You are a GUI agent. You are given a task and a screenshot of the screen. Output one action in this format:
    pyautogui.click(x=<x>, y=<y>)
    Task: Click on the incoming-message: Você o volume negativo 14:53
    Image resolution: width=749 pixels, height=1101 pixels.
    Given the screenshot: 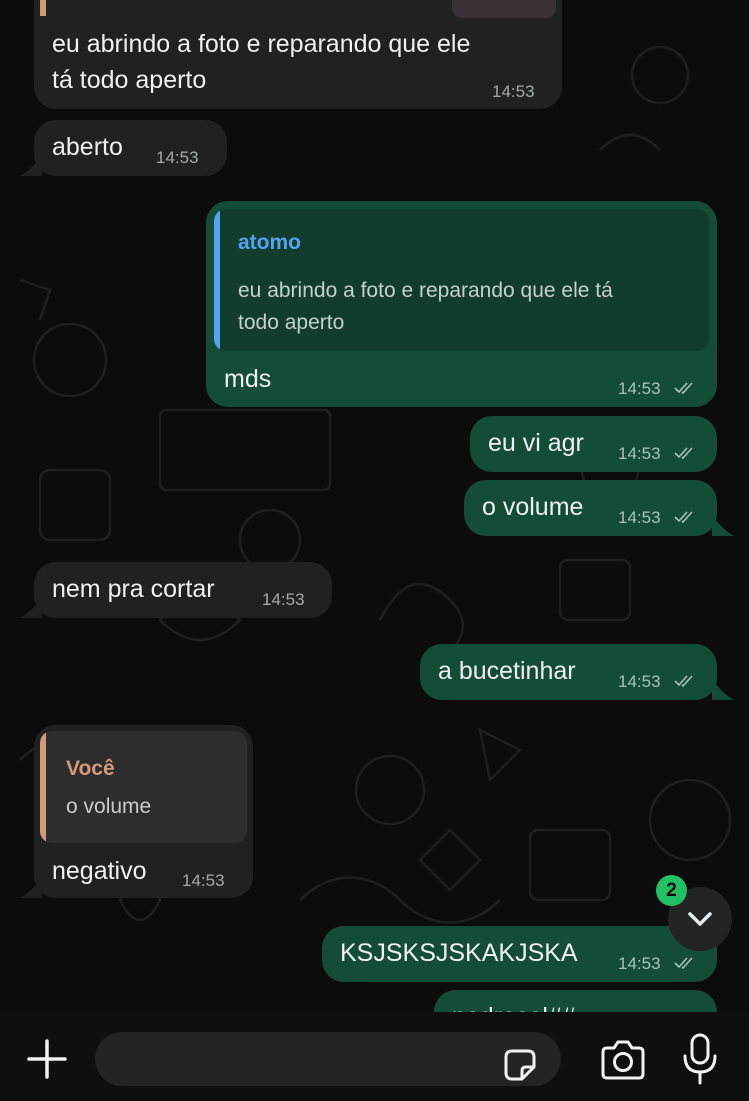 What is the action you would take?
    pyautogui.click(x=143, y=811)
    